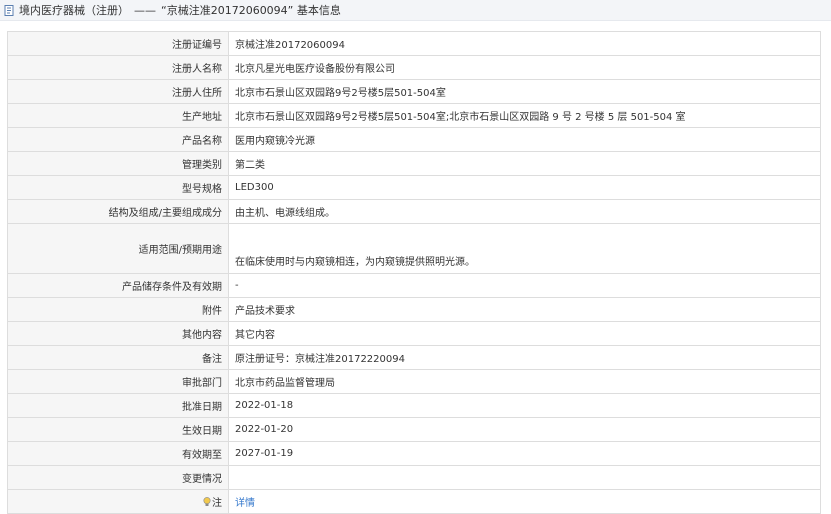 The height and width of the screenshot is (514, 831). I want to click on row-label: 变更情况, so click(118, 477).